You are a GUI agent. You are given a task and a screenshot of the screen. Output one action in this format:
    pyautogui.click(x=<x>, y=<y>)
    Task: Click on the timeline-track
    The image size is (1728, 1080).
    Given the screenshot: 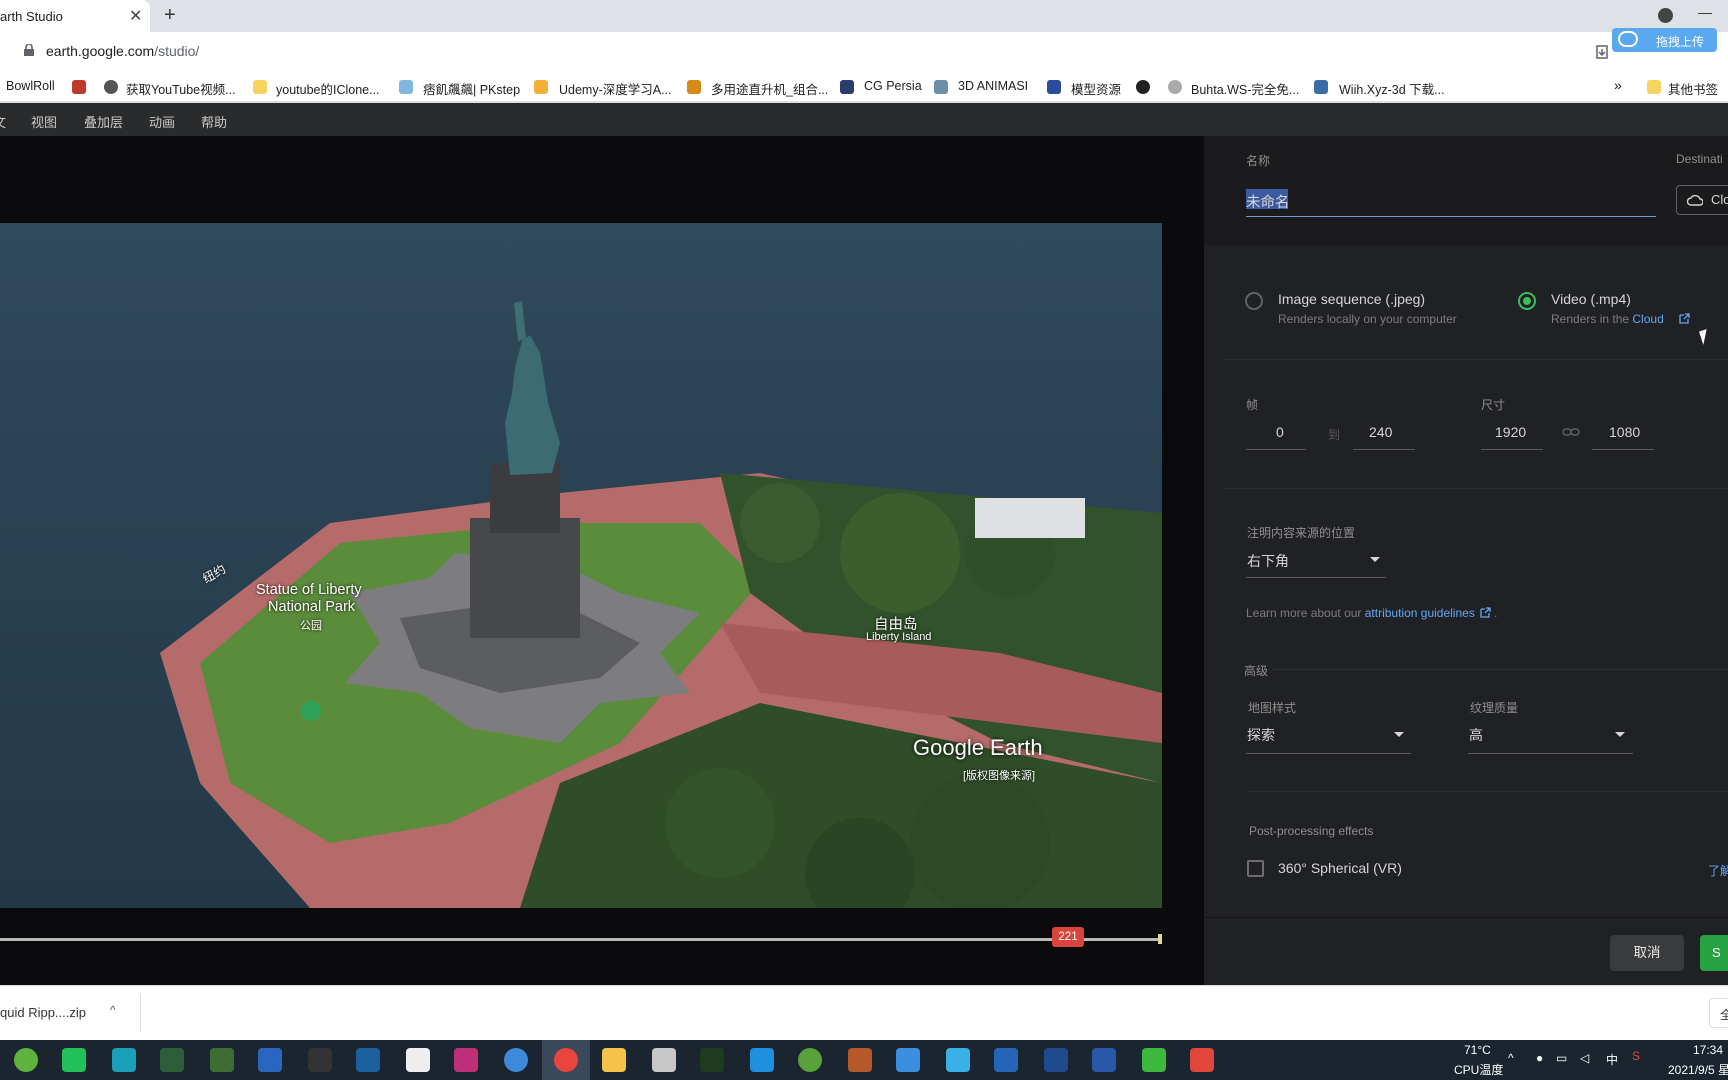 What is the action you would take?
    pyautogui.click(x=581, y=939)
    